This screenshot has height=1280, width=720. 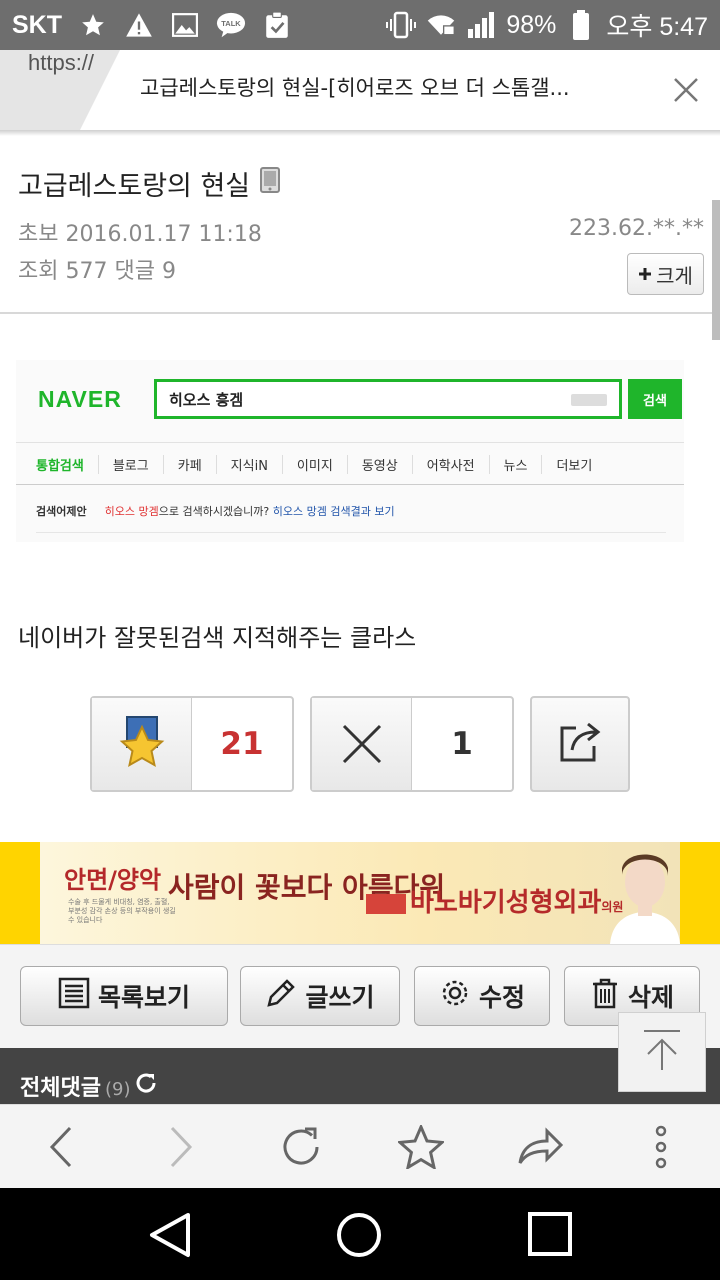 What do you see at coordinates (541, 1147) in the screenshot?
I see `share-arrow-icon` at bounding box center [541, 1147].